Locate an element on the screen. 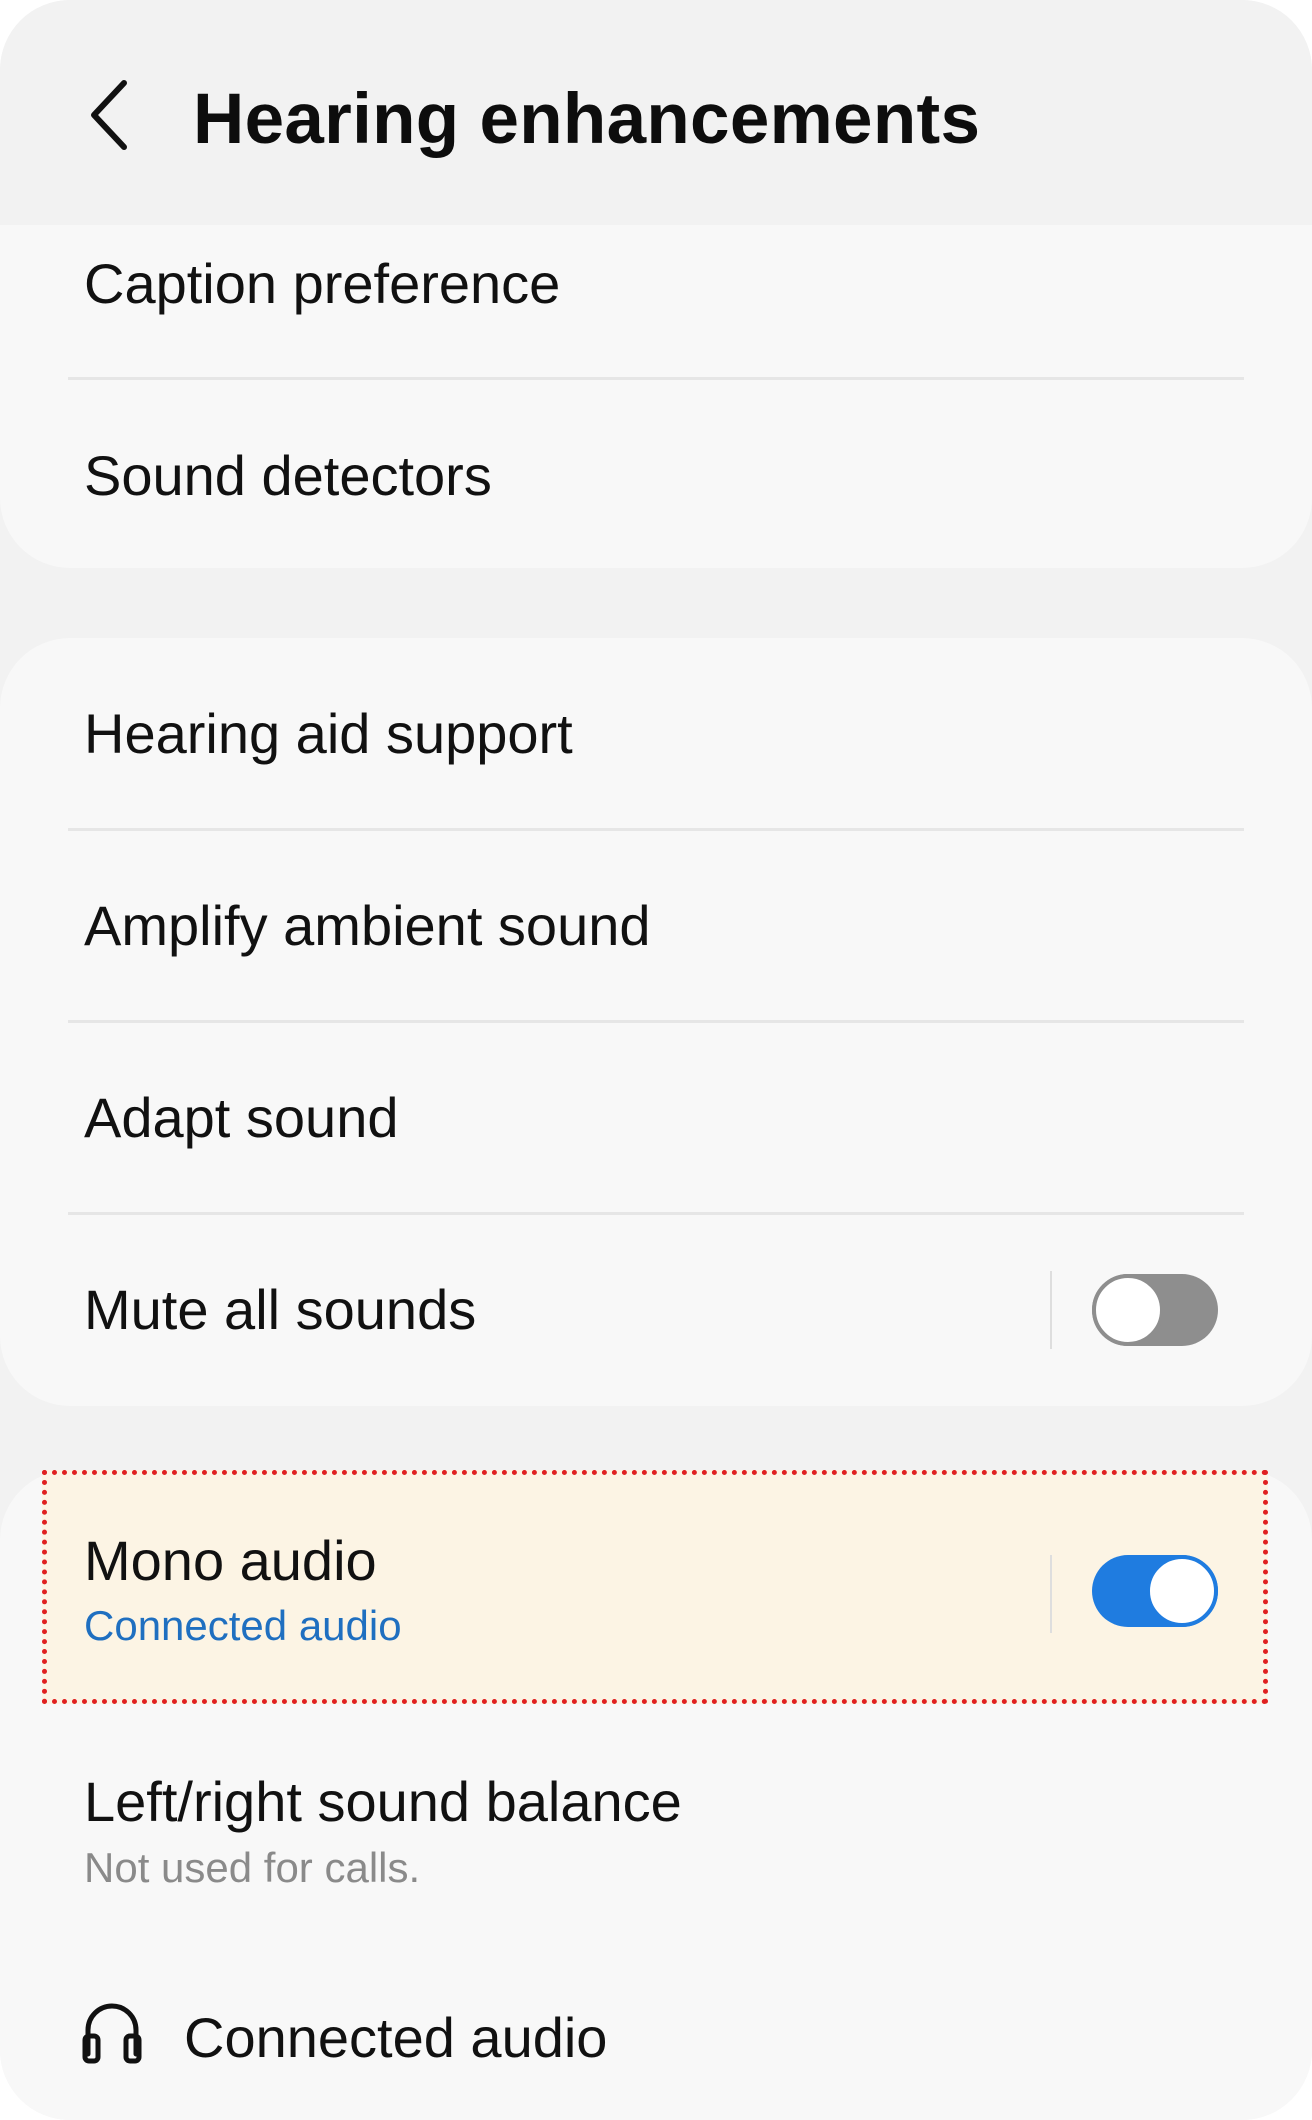 This screenshot has width=1312, height=2120. list-item-mono-audio: Mono audio Connected audio is located at coordinates (656, 1587).